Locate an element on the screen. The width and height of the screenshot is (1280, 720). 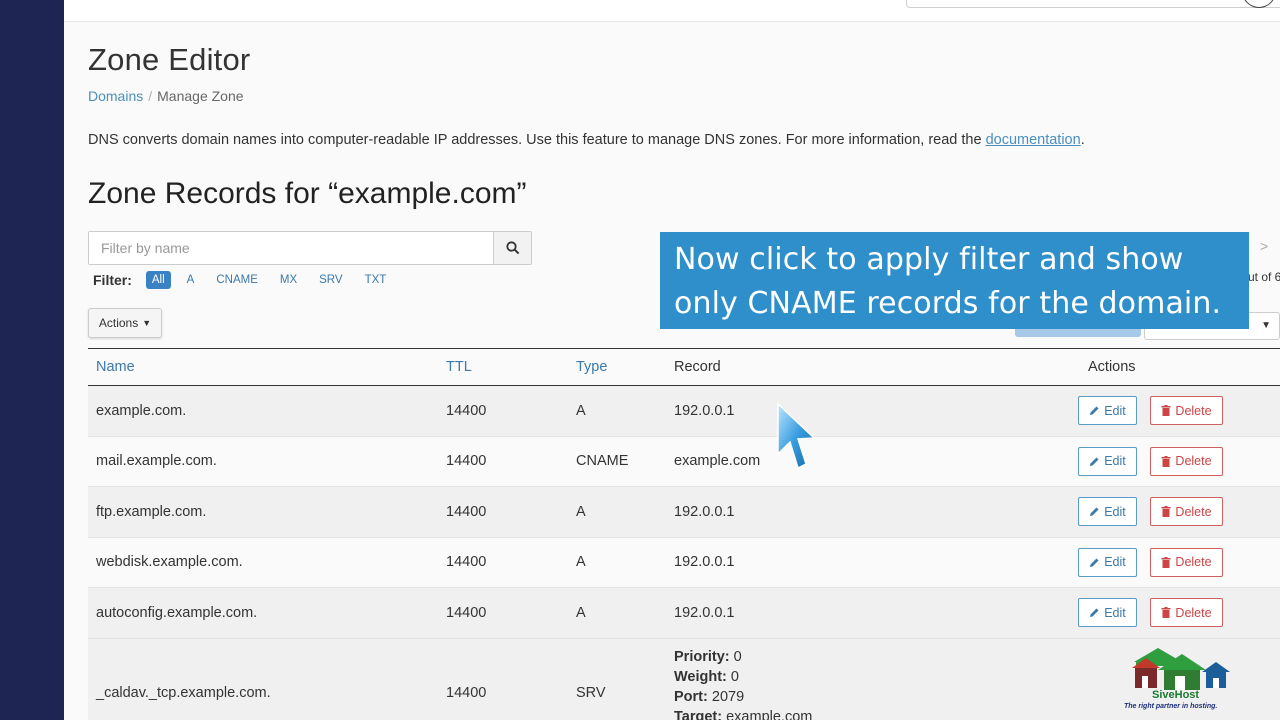
zone-records-title: Zone Records for “example.com” is located at coordinates (307, 193).